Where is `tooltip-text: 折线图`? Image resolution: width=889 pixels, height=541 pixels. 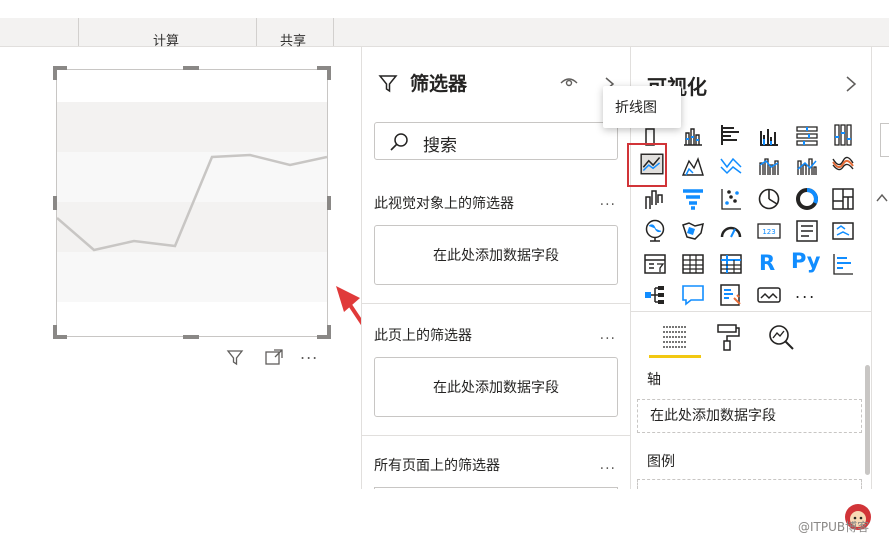
tooltip-text: 折线图 is located at coordinates (636, 108).